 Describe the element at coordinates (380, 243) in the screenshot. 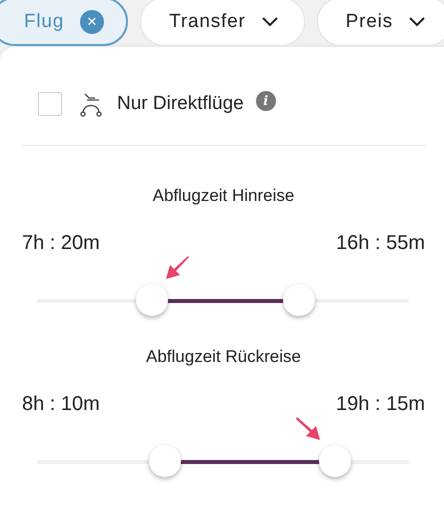

I see `time-reading: 16h : 55m` at that location.